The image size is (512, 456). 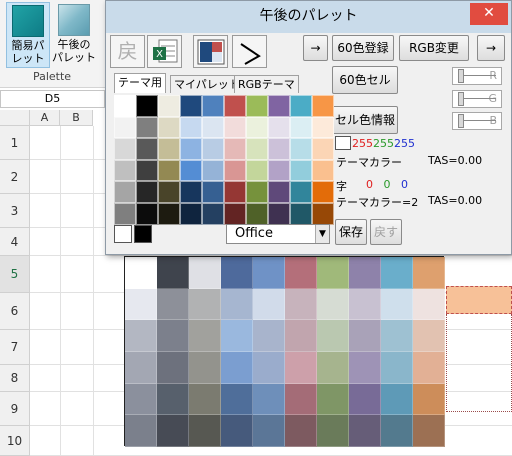 I want to click on theme-palette, so click(x=224, y=160).